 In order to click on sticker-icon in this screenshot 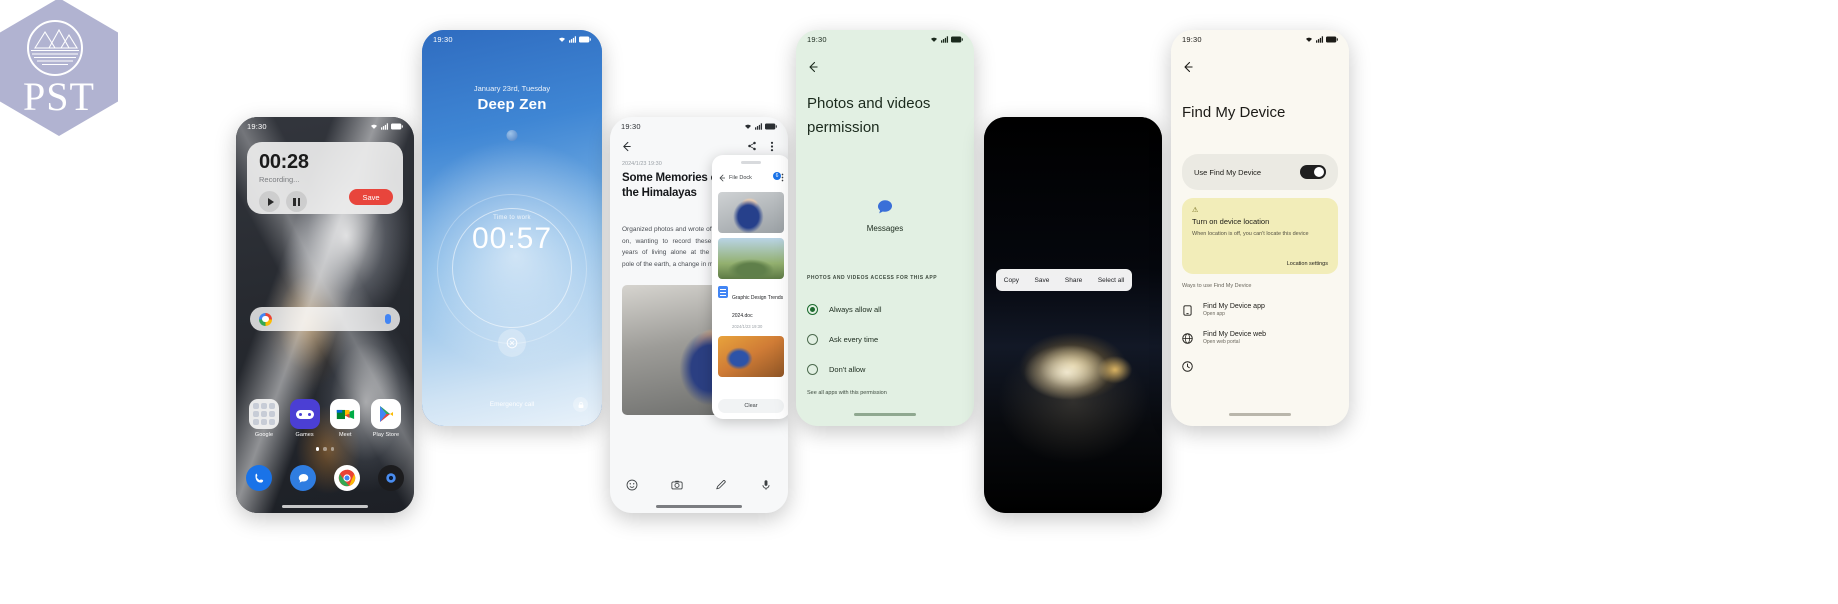, I will do `click(632, 485)`.